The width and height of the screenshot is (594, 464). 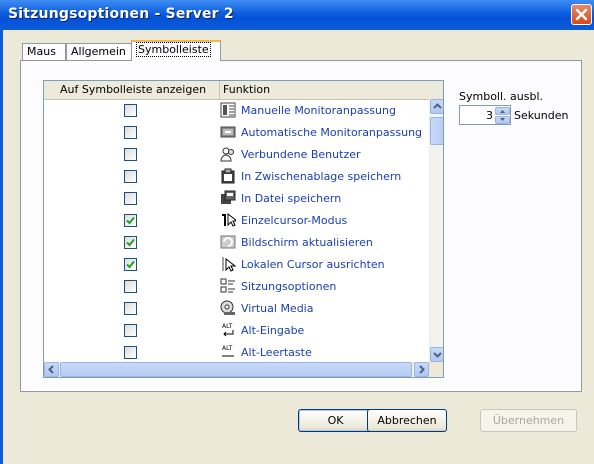 I want to click on vertical-scroll-thumb, so click(x=436, y=131).